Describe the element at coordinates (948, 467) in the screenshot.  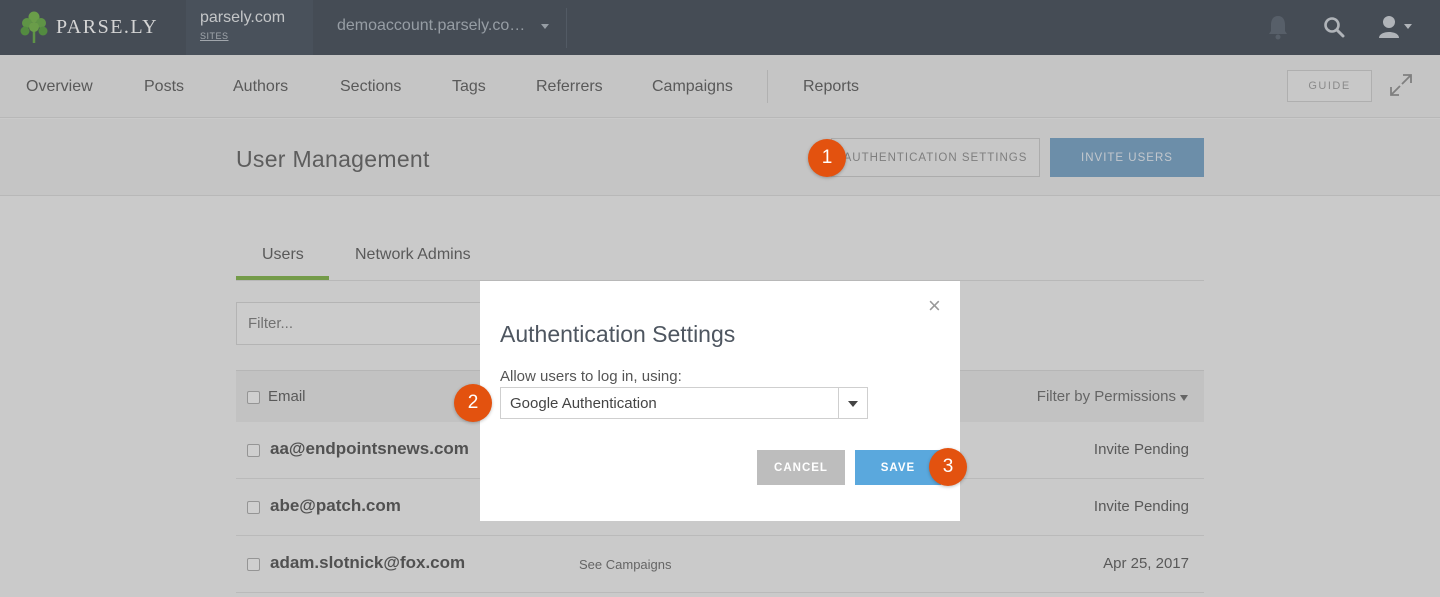
I see `step-badge-3: 3` at that location.